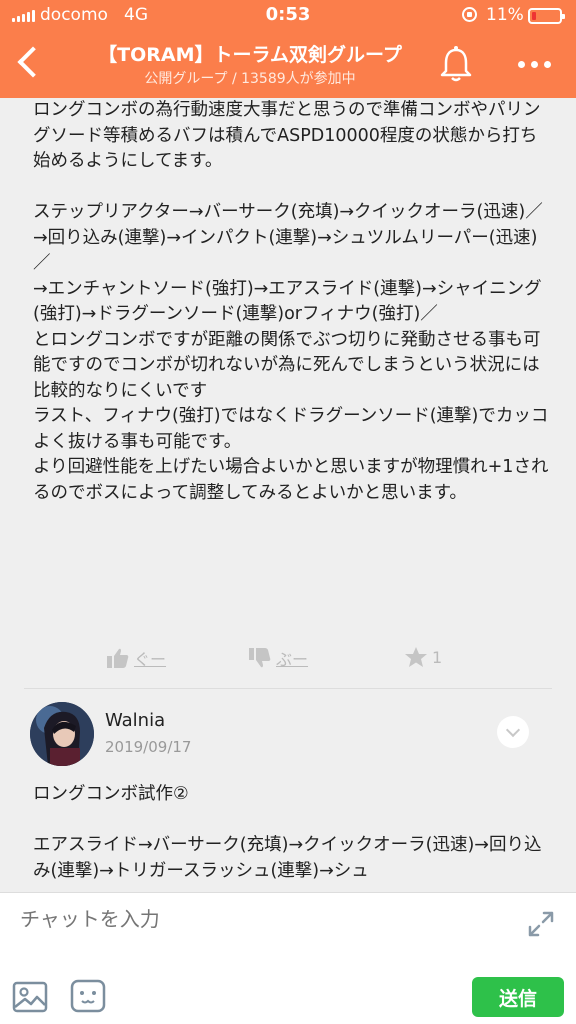 This screenshot has height=1024, width=576. What do you see at coordinates (88, 996) in the screenshot?
I see `emoji-icon` at bounding box center [88, 996].